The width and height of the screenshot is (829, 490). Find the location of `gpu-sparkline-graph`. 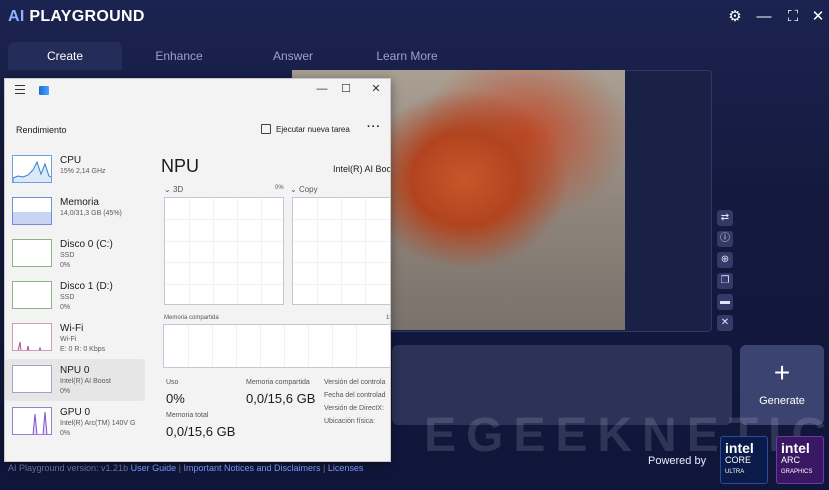

gpu-sparkline-graph is located at coordinates (40, 422).